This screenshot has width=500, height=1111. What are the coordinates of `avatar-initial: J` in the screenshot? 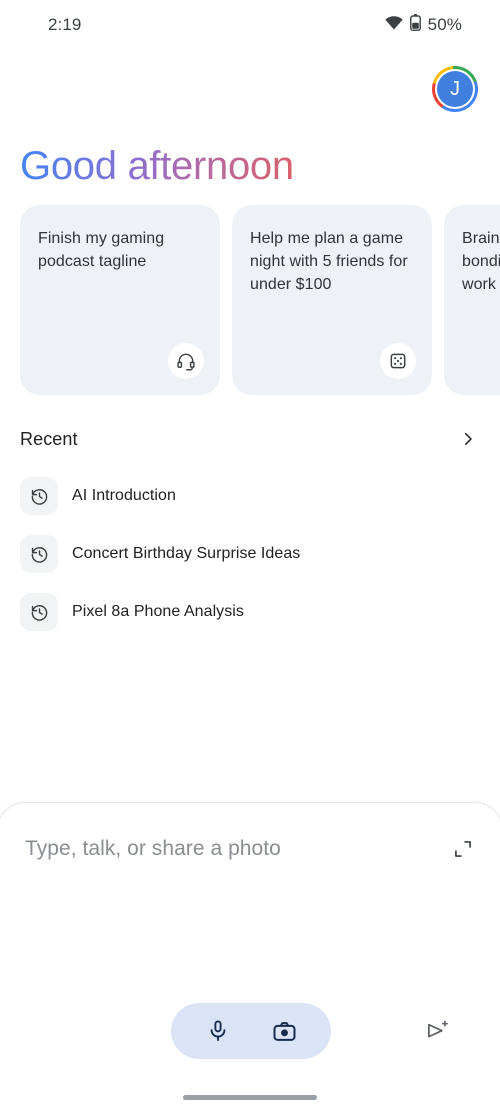 It's located at (455, 89).